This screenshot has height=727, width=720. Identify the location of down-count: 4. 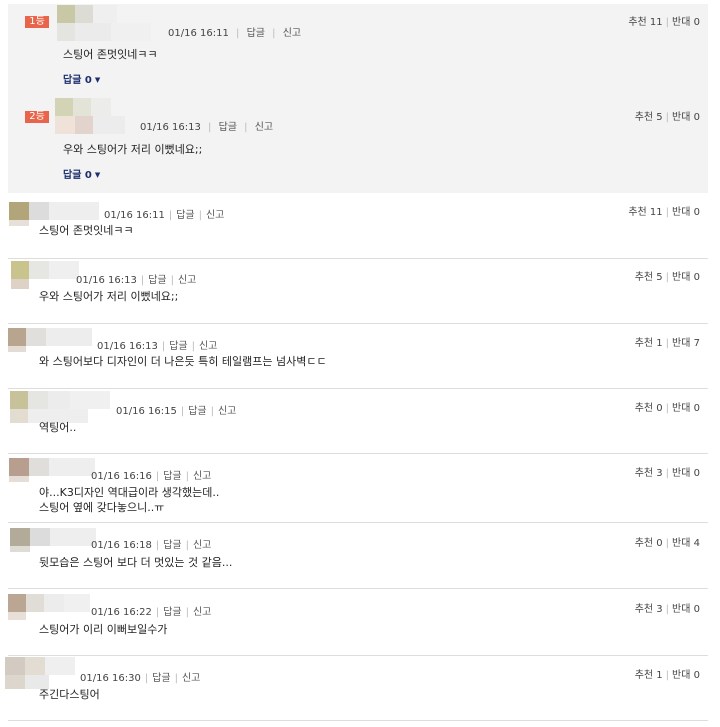
(696, 543).